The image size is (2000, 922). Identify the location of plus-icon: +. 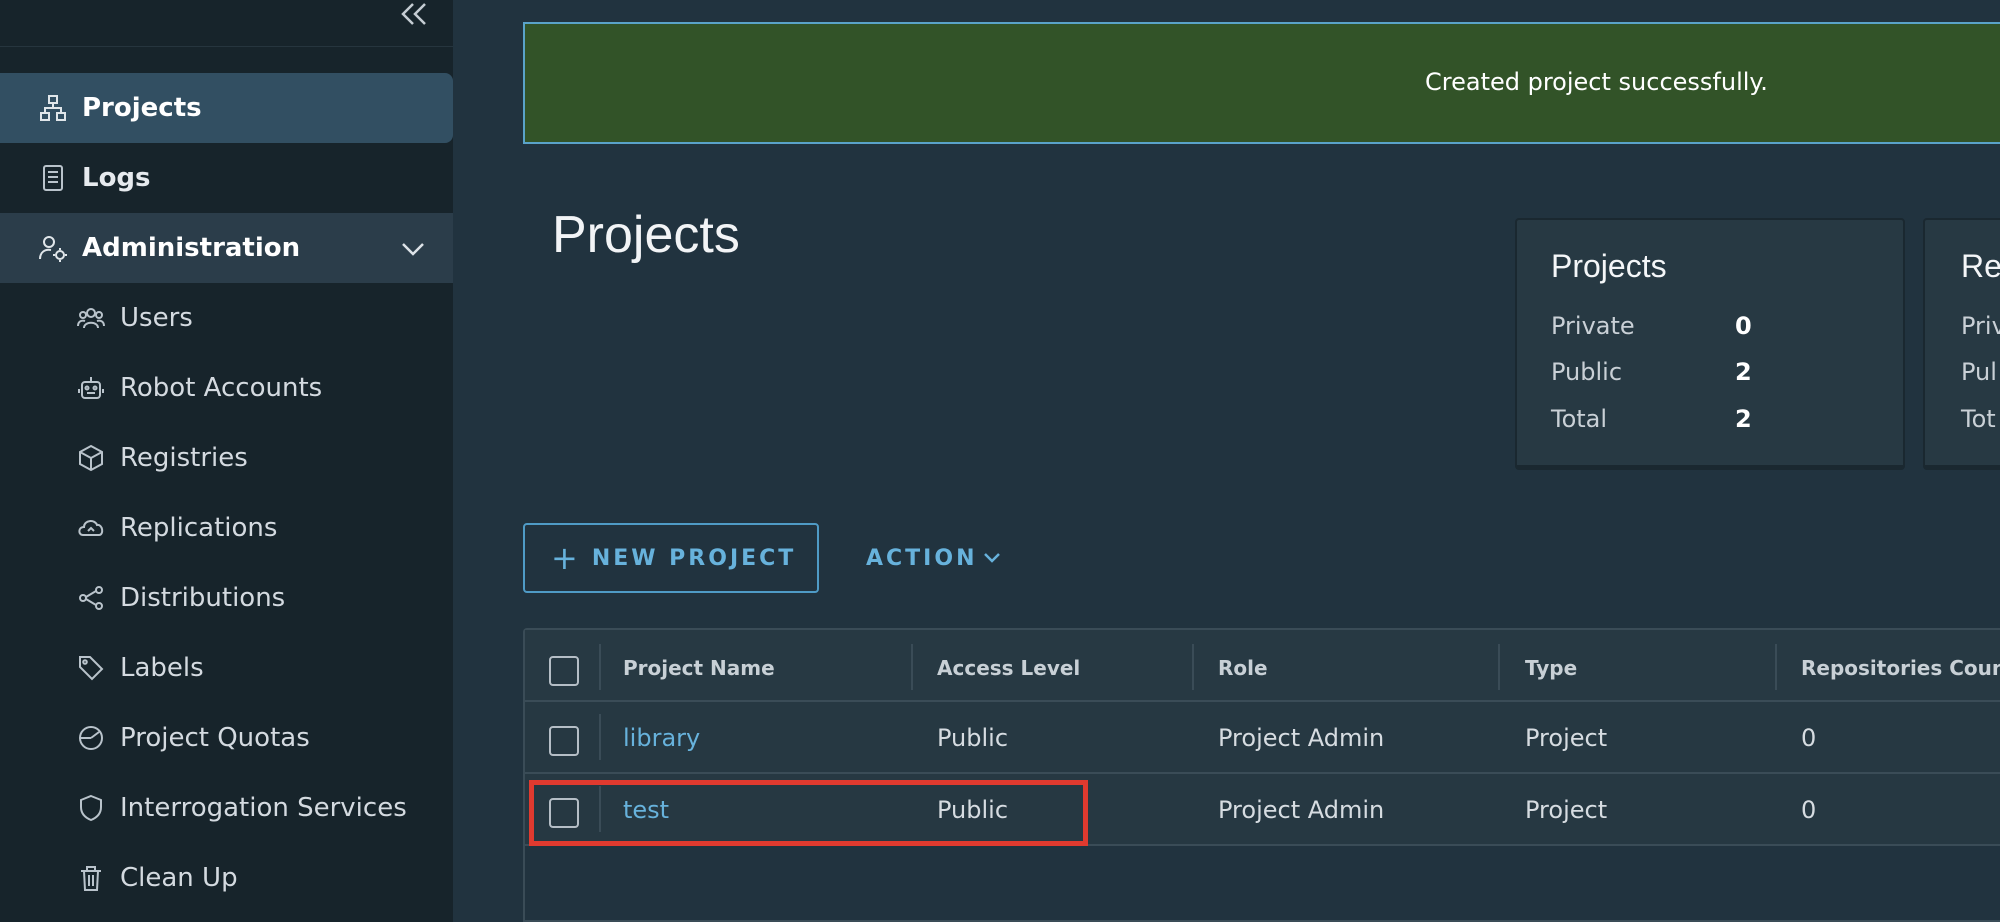
(564, 558).